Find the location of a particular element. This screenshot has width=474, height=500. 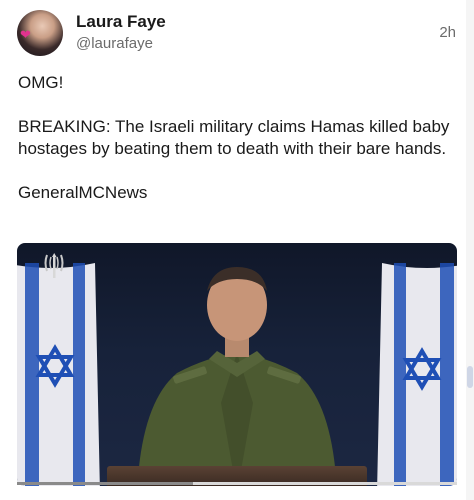

avatar: ❤ is located at coordinates (40, 33).